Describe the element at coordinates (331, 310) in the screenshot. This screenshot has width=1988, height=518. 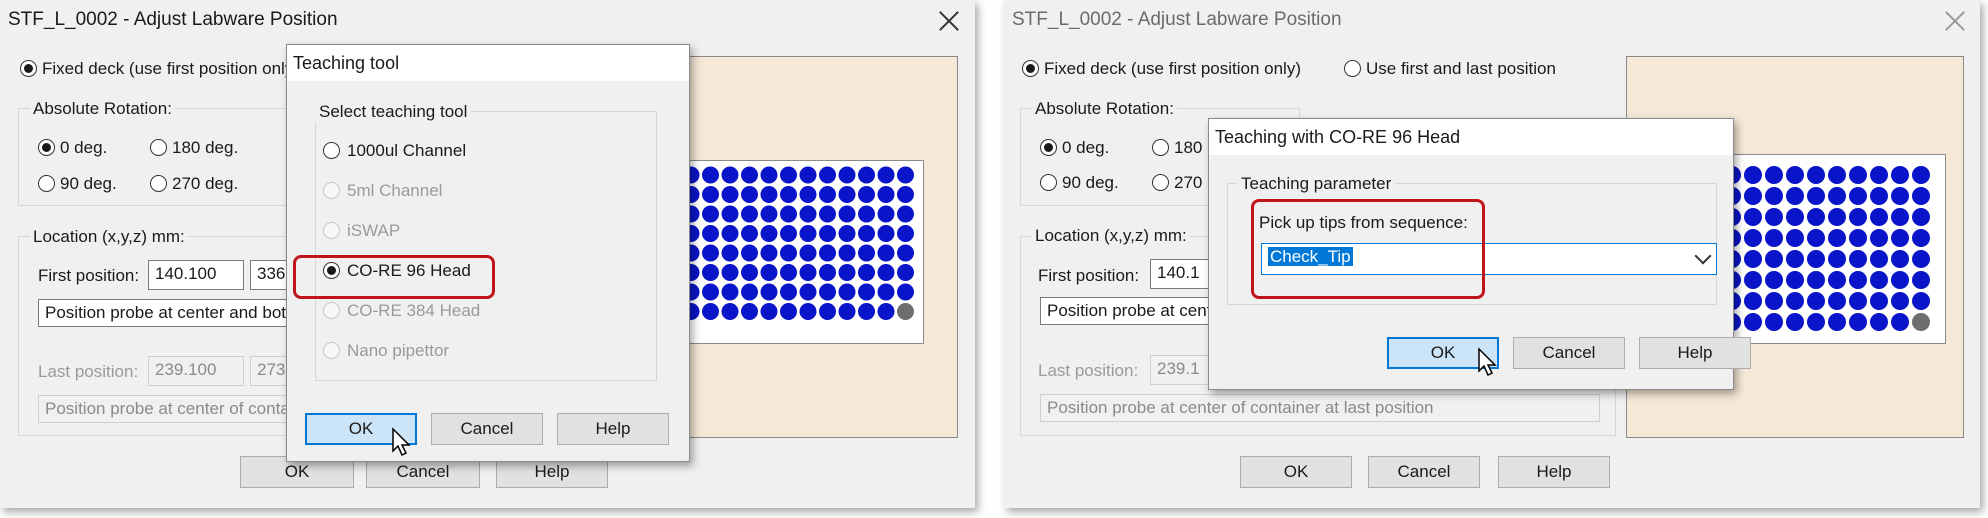
I see `tool-radio-core384` at that location.